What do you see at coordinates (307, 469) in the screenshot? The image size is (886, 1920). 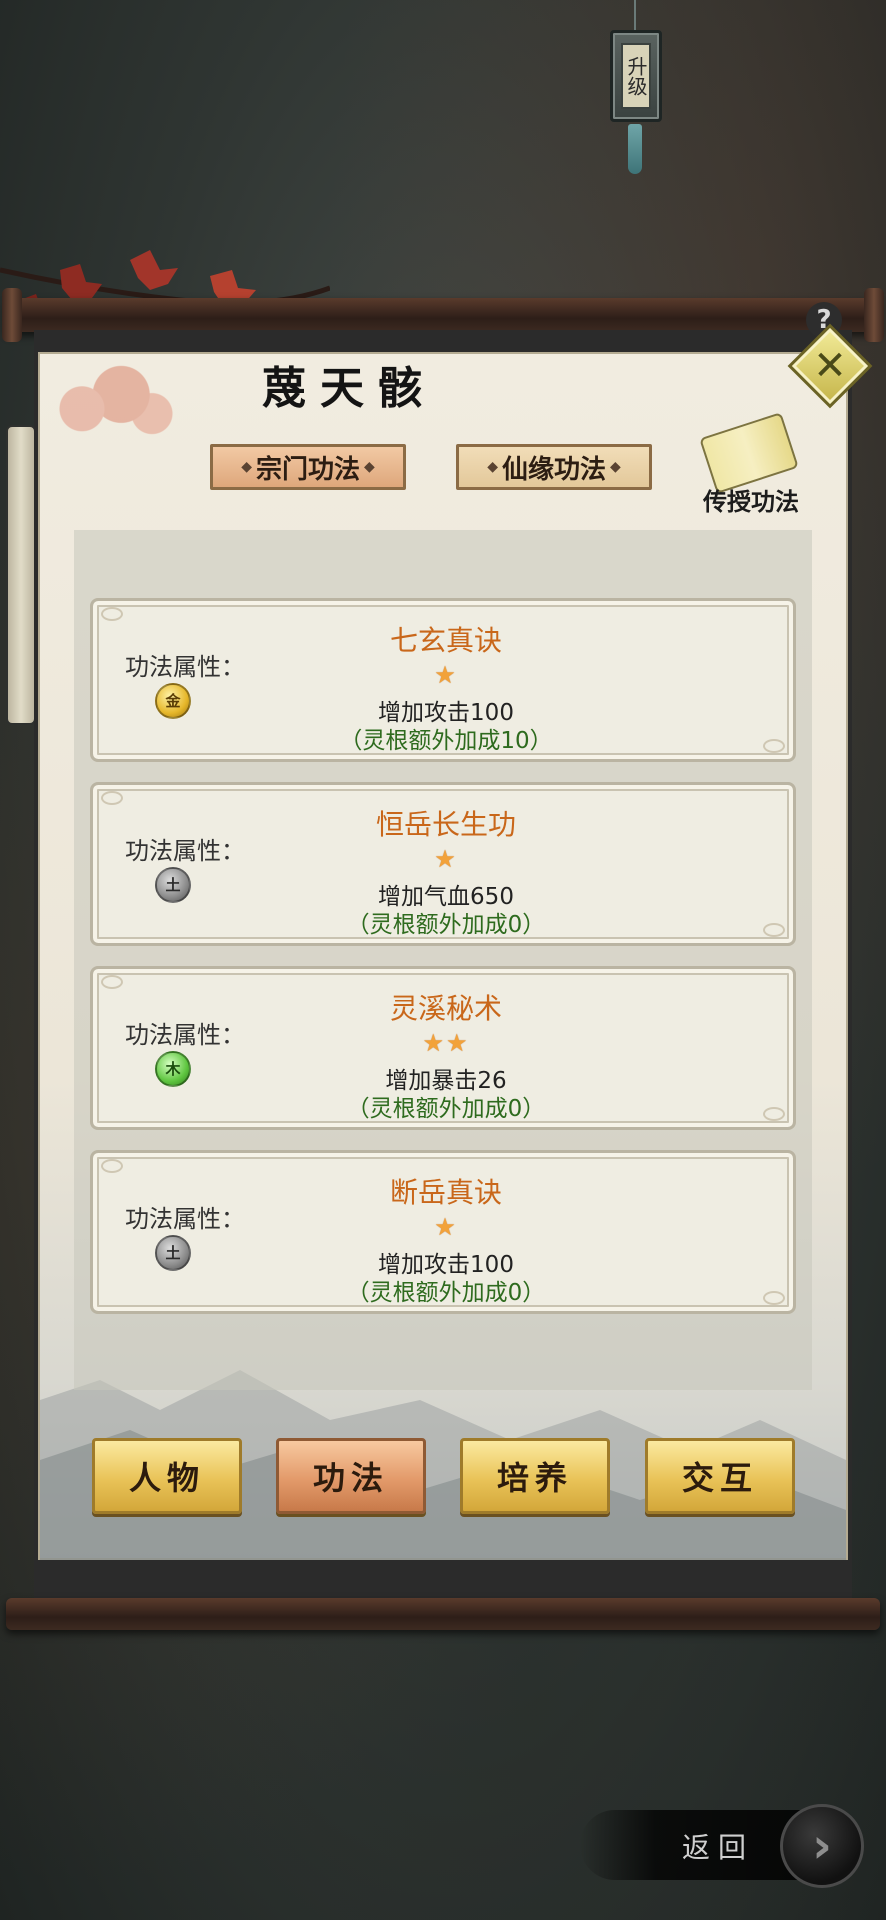 I see `tab-label: 宗门功法` at bounding box center [307, 469].